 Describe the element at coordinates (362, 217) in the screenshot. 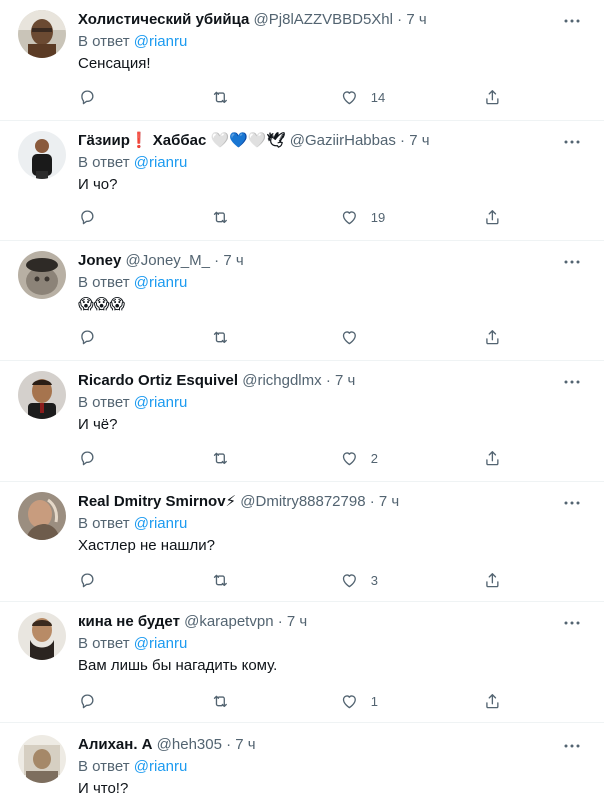

I see `like-button: 19` at that location.